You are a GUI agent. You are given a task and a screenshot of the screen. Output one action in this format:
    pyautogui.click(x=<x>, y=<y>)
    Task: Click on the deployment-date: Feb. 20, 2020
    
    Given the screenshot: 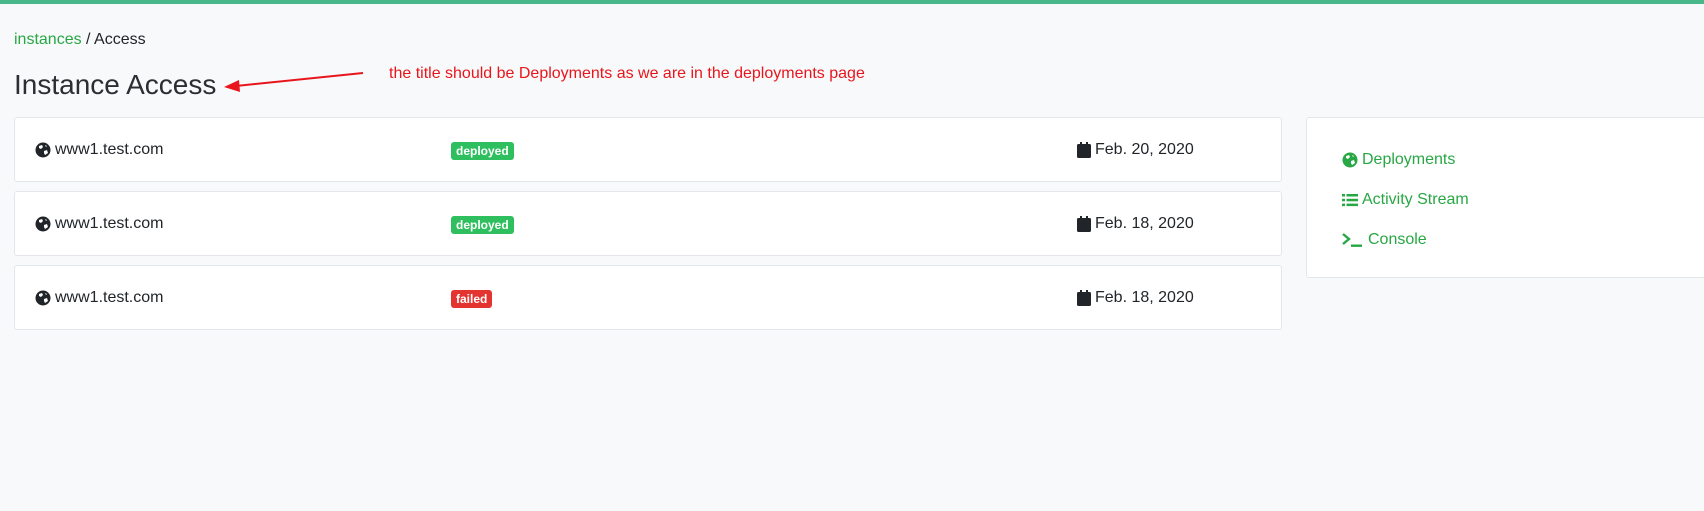 What is the action you would take?
    pyautogui.click(x=1135, y=150)
    